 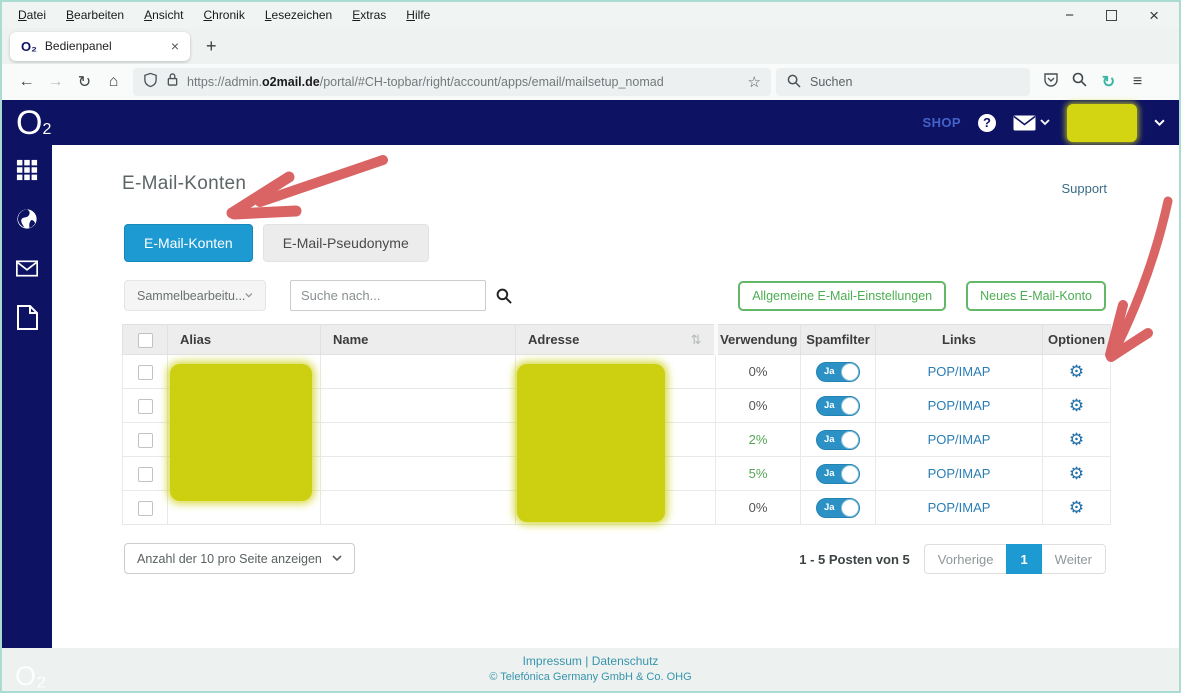 What do you see at coordinates (504, 295) in the screenshot?
I see `search-submit-button` at bounding box center [504, 295].